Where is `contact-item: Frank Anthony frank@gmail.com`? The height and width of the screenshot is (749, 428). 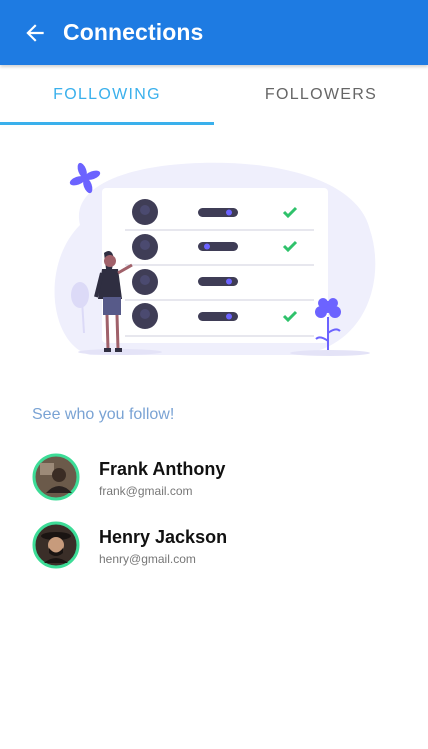 contact-item: Frank Anthony frank@gmail.com is located at coordinates (222, 478).